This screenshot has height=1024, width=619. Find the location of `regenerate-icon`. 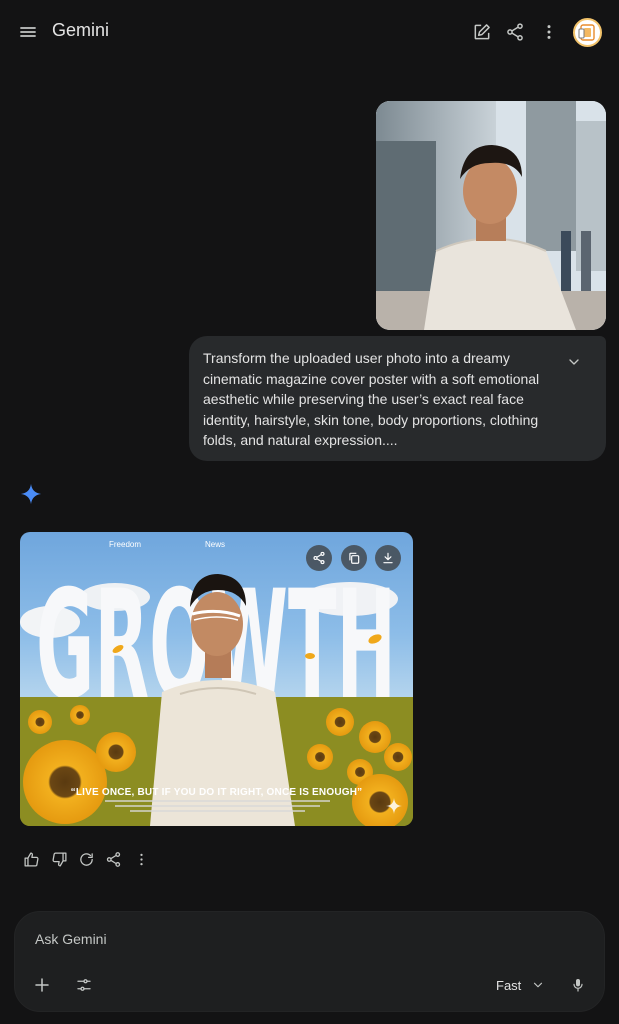

regenerate-icon is located at coordinates (86, 859).